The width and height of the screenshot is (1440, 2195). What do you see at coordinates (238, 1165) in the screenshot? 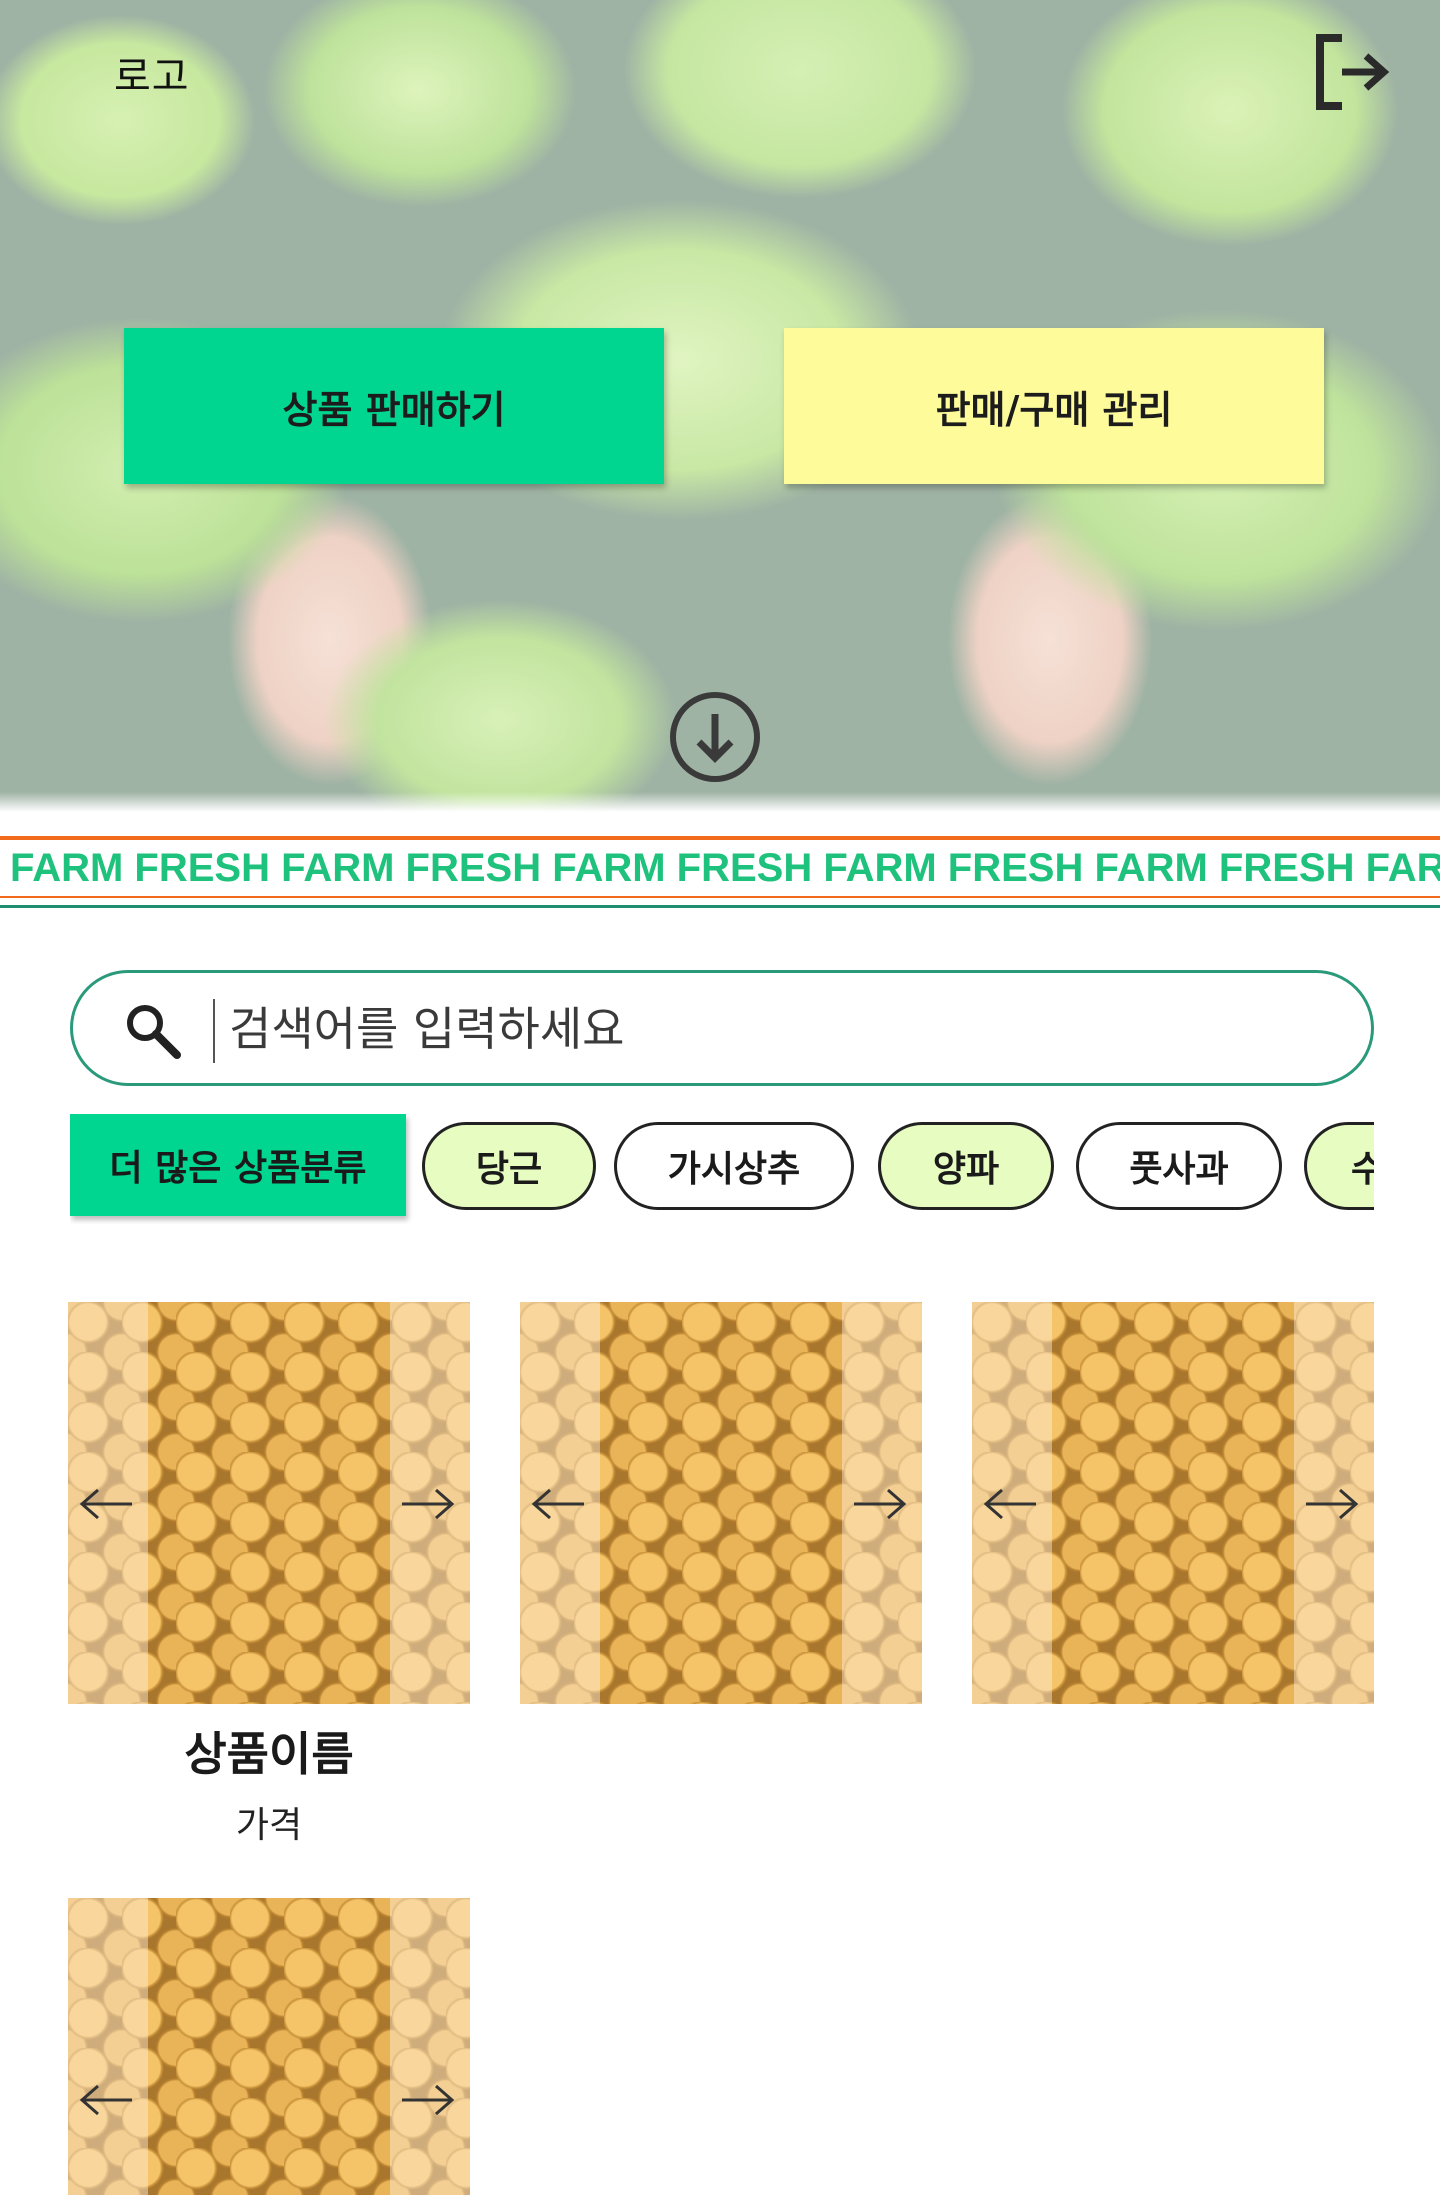
I see `more-categories-button: 더 많은 상품분류` at bounding box center [238, 1165].